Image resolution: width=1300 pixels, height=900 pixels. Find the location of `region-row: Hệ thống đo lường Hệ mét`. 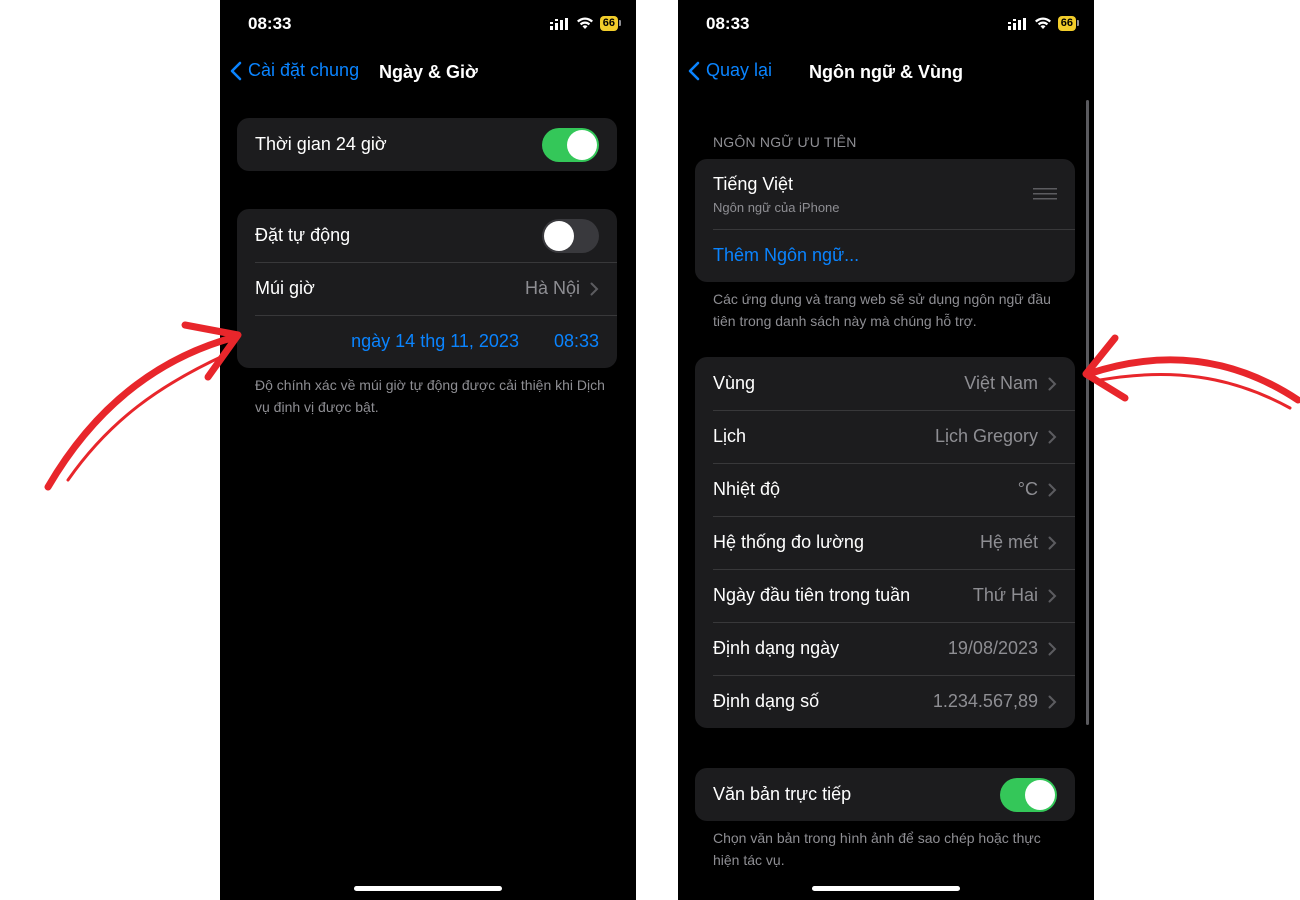

region-row: Hệ thống đo lường Hệ mét is located at coordinates (885, 542).